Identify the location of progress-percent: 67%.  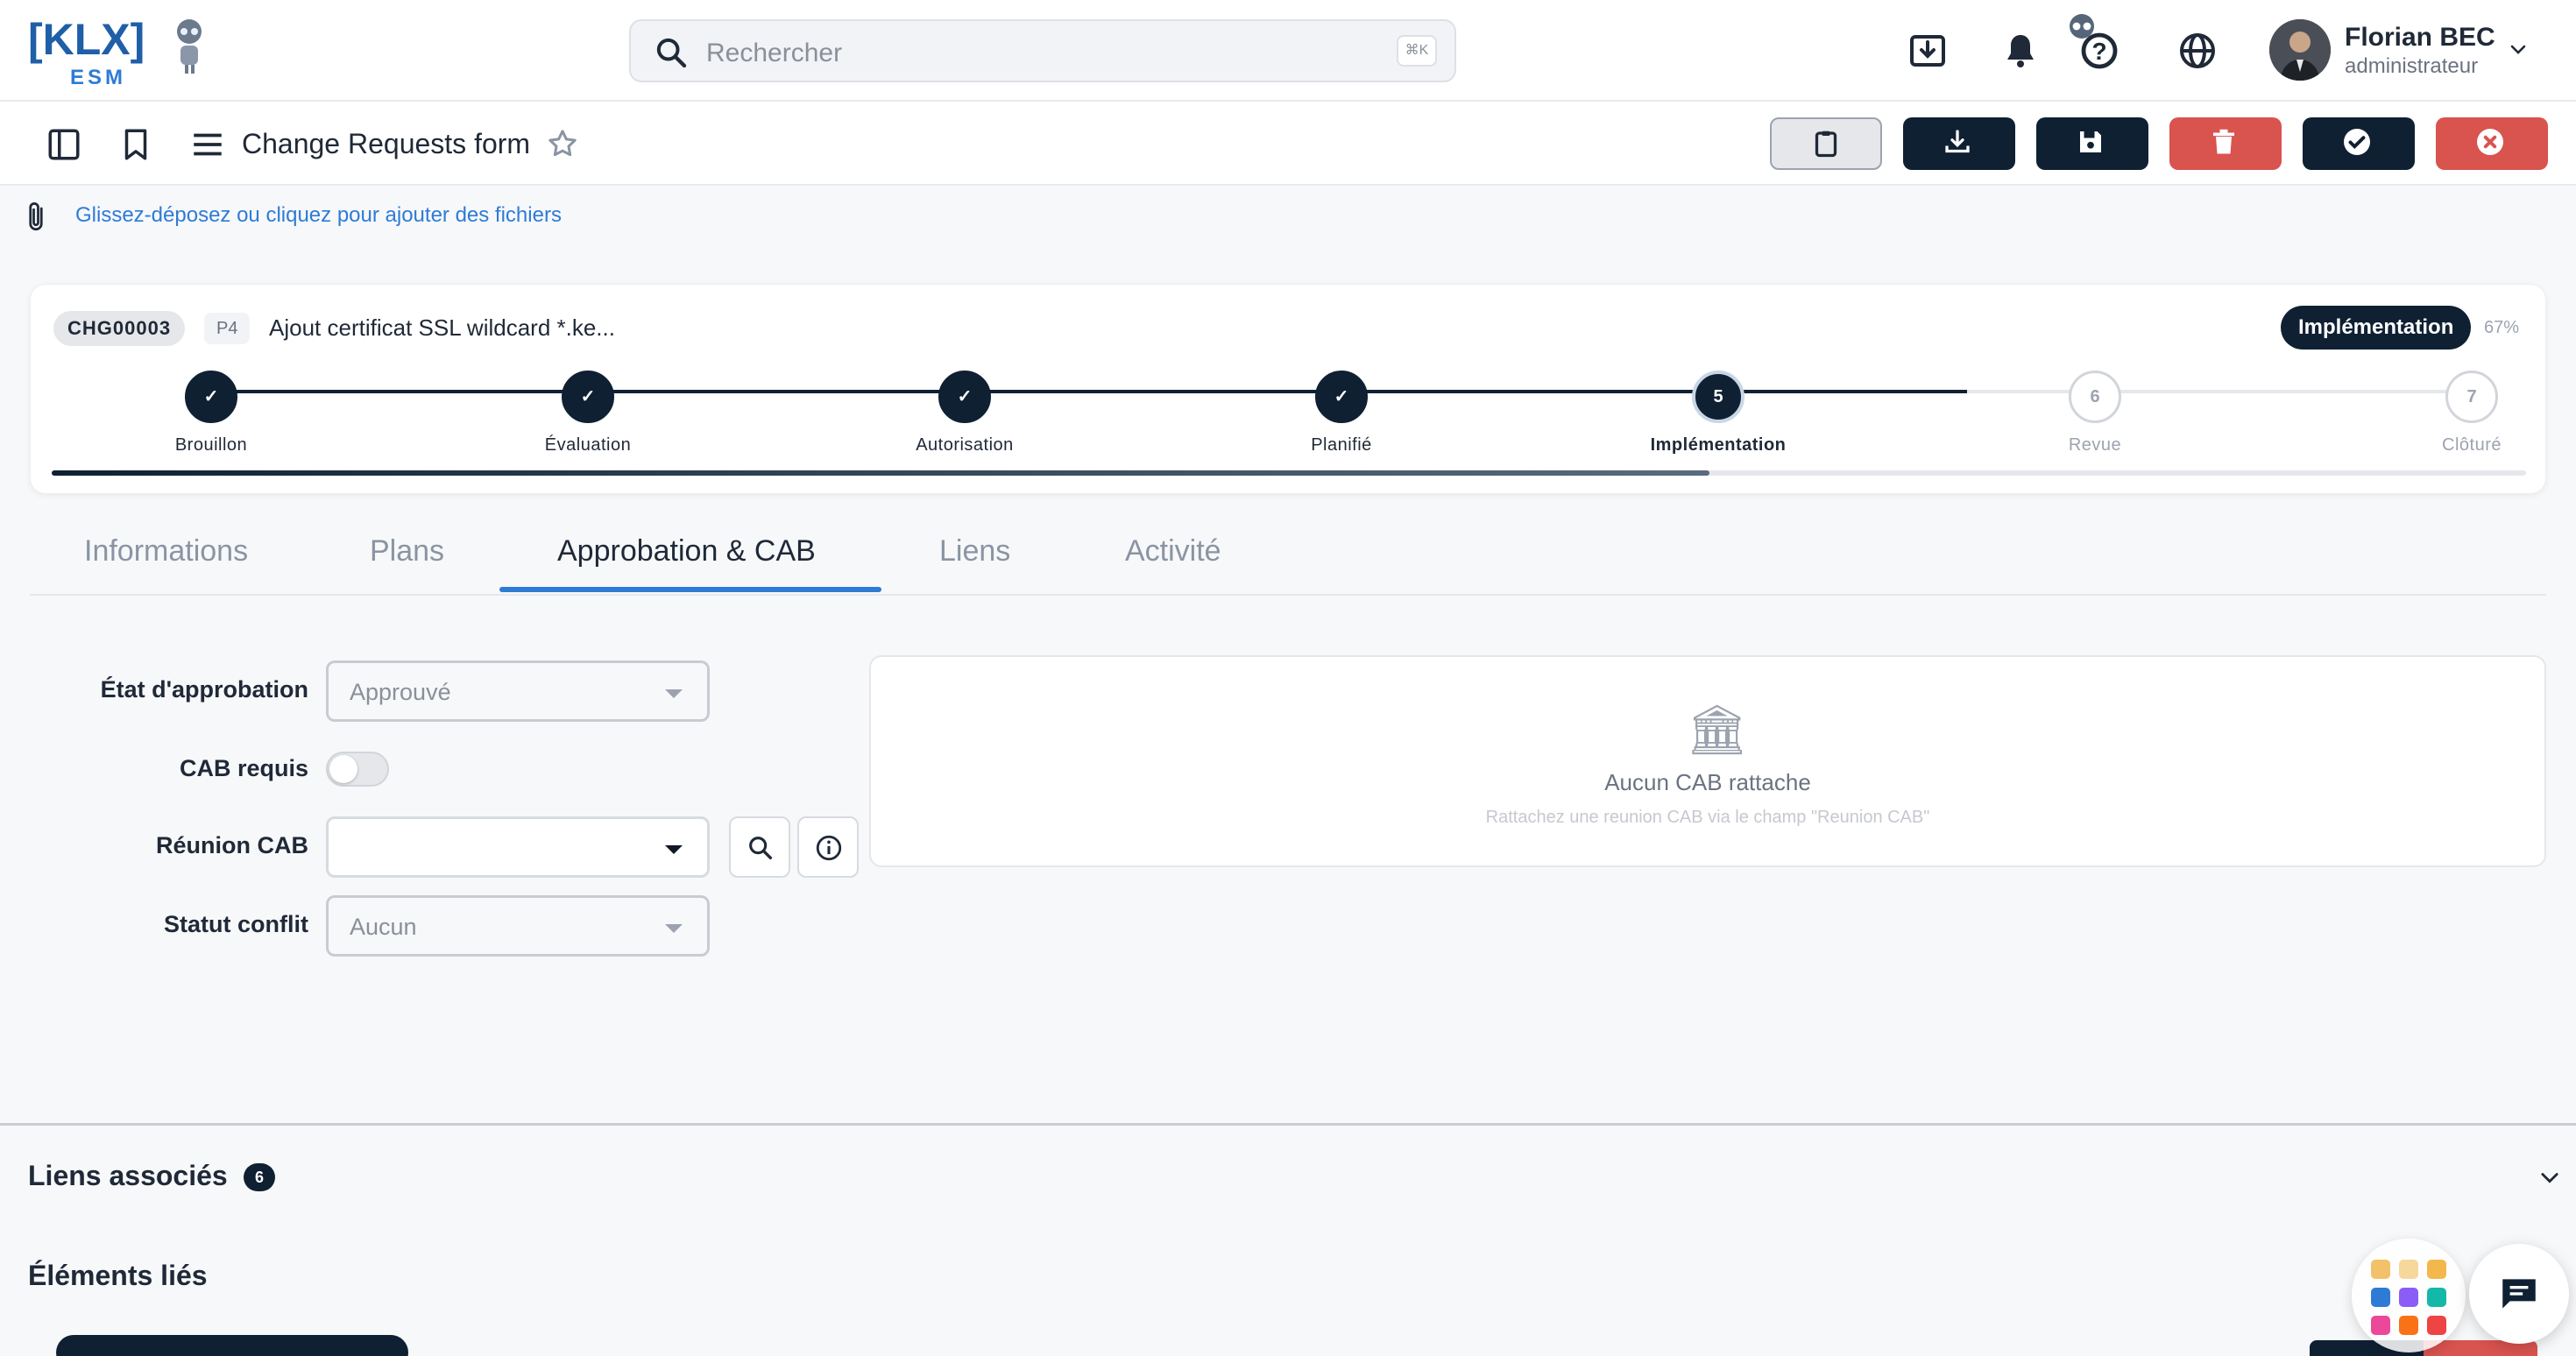
(2502, 327).